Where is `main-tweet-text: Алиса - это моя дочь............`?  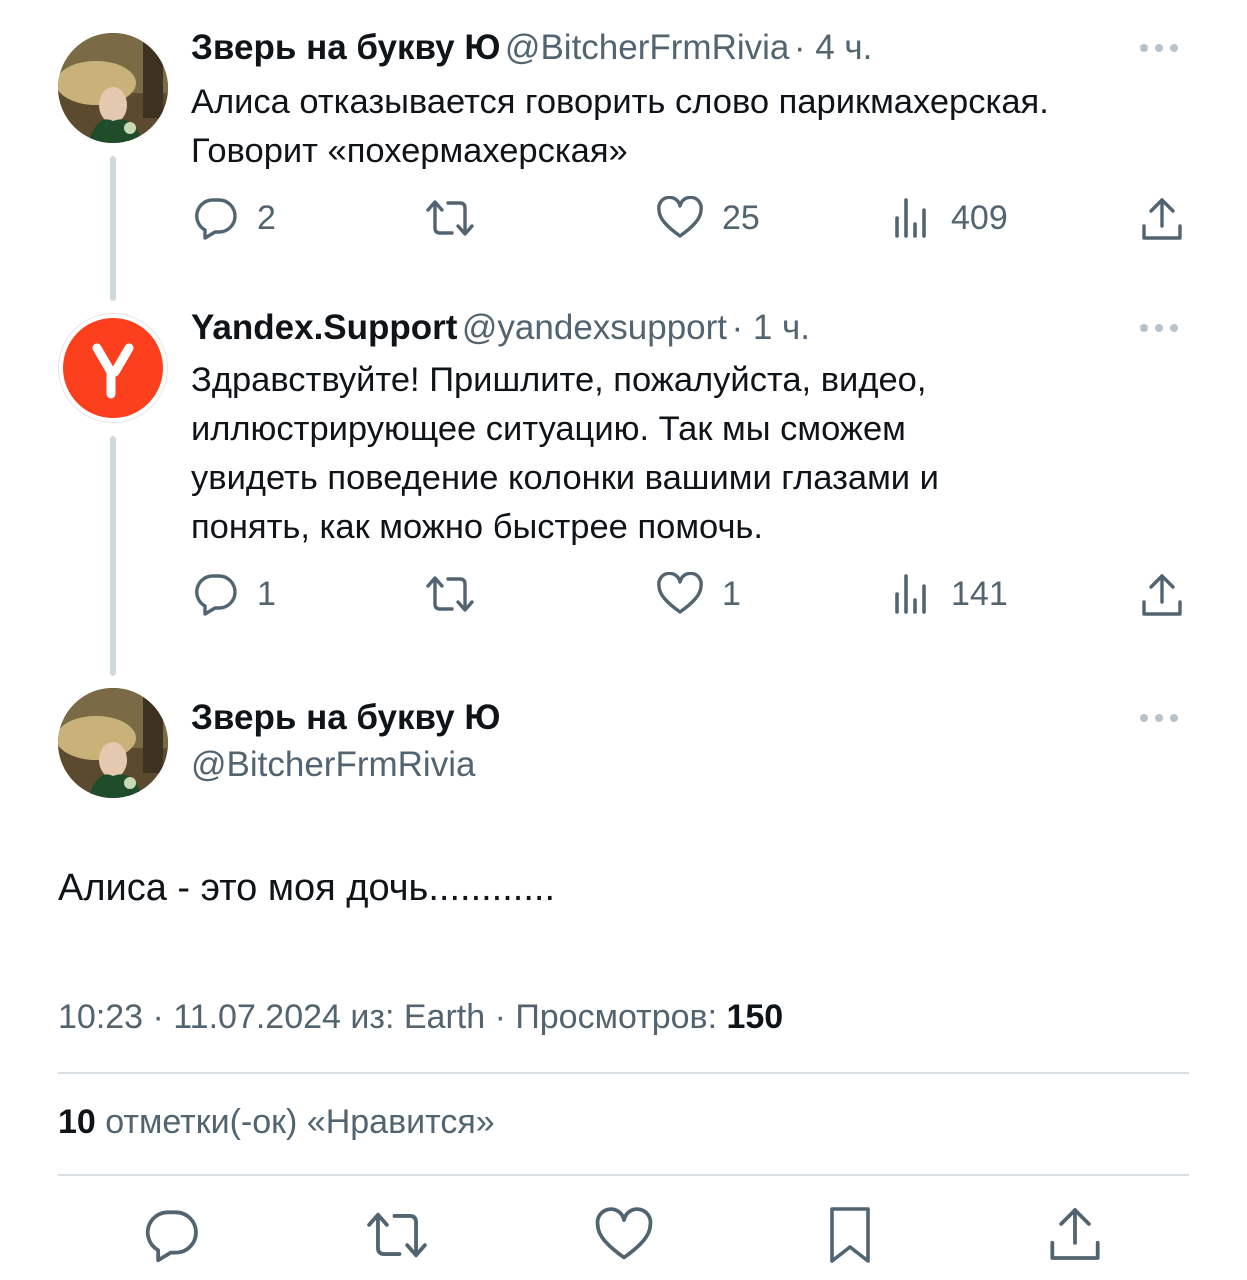 main-tweet-text: Алиса - это моя дочь............ is located at coordinates (307, 888).